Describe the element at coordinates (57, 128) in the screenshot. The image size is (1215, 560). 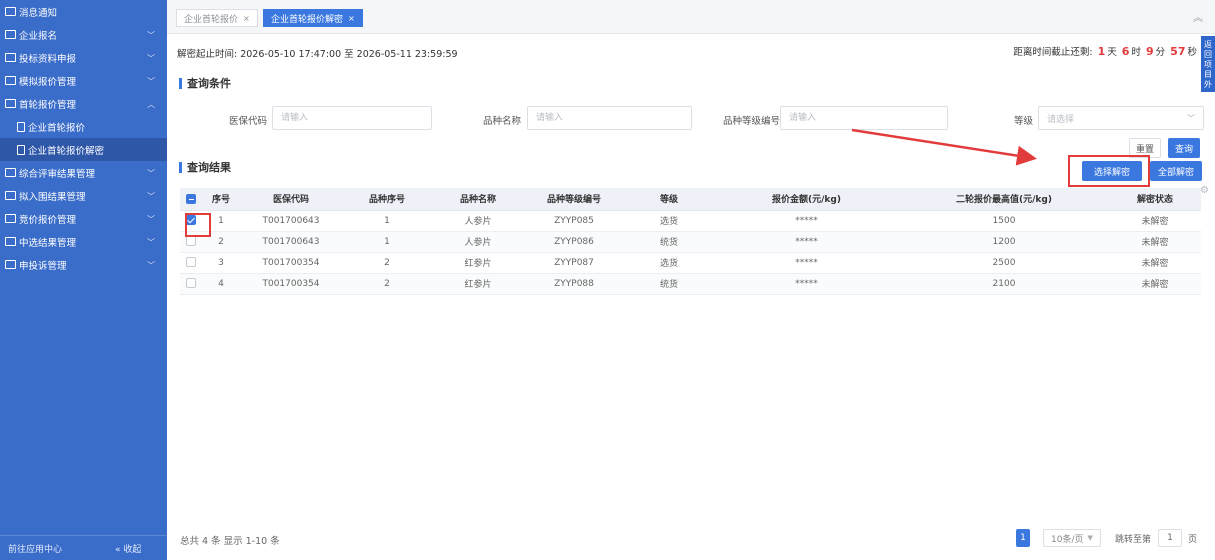
I see `sidebar-item-label: 企业首轮报价` at that location.